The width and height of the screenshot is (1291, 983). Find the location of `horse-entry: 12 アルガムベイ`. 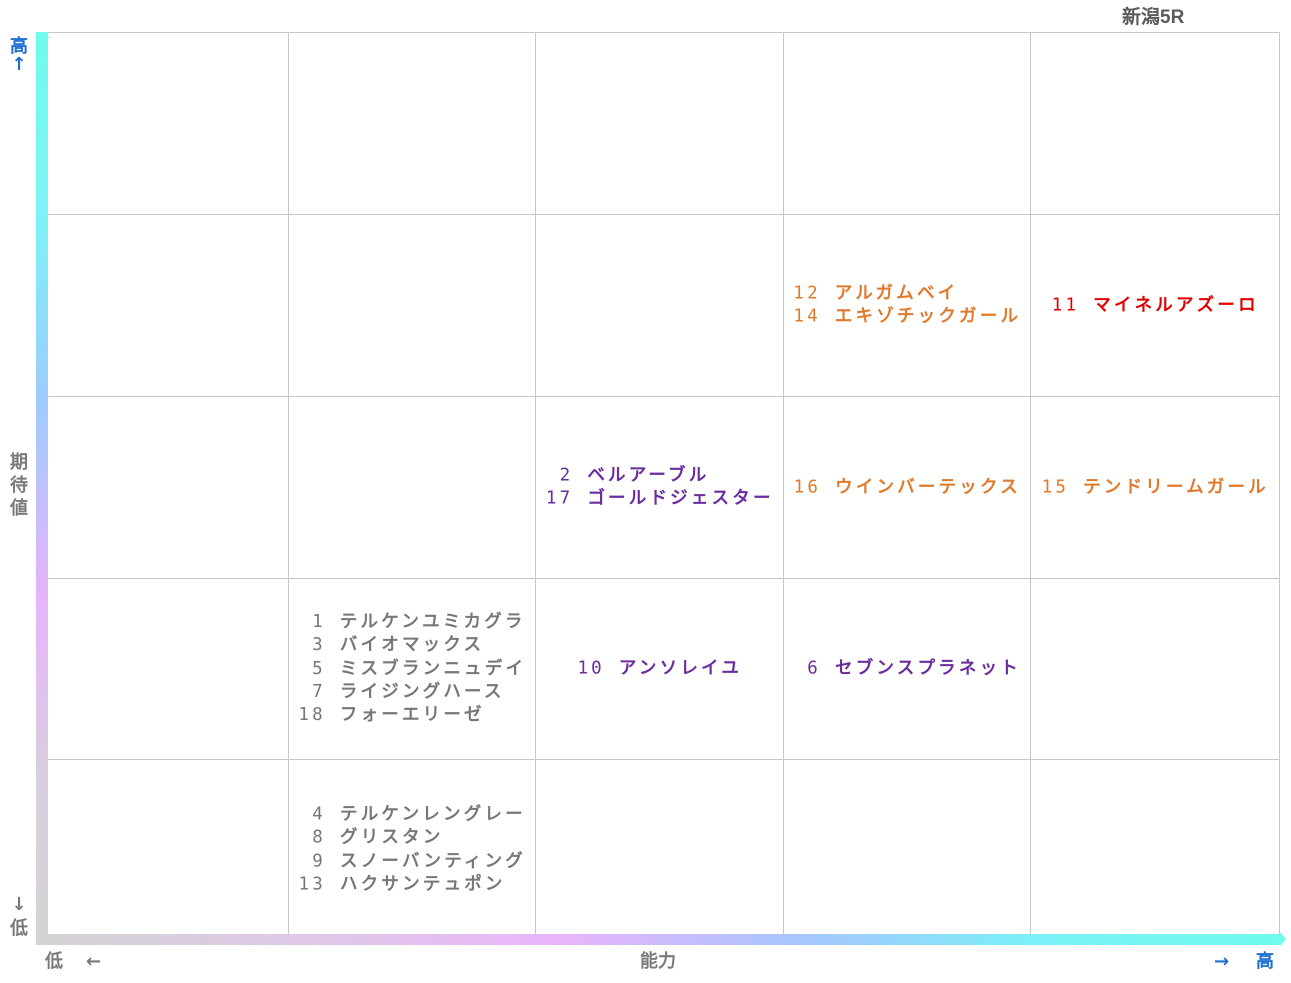

horse-entry: 12 アルガムベイ is located at coordinates (907, 293).